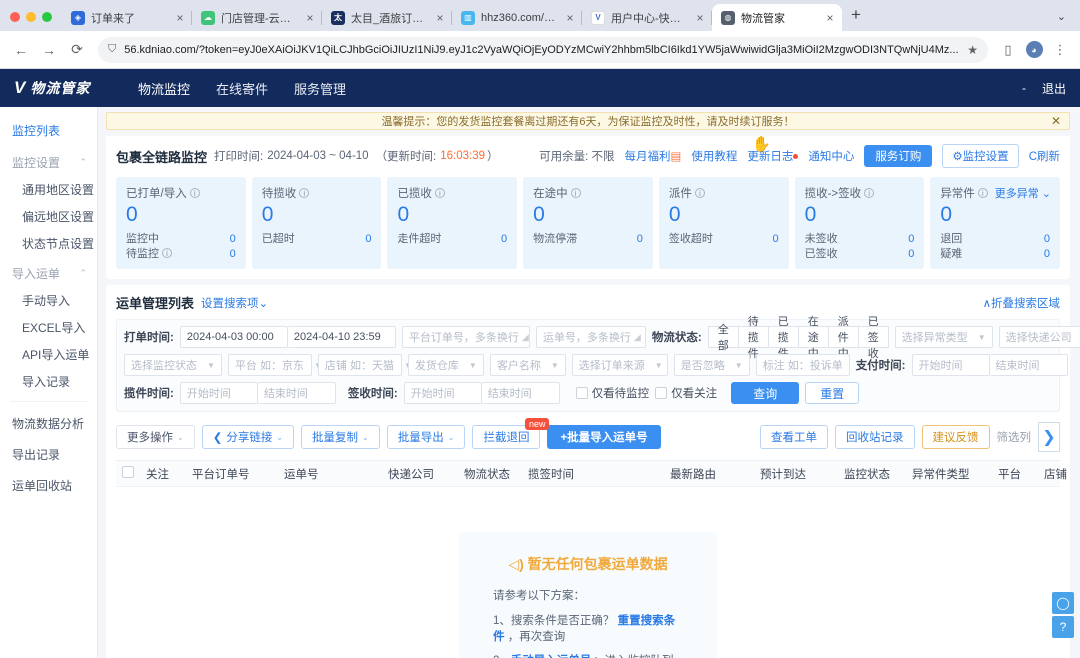  I want to click on stat-card-6: 更多异常 ⌄ 异常件 i 0 退回 0 疑难 0, so click(995, 223).